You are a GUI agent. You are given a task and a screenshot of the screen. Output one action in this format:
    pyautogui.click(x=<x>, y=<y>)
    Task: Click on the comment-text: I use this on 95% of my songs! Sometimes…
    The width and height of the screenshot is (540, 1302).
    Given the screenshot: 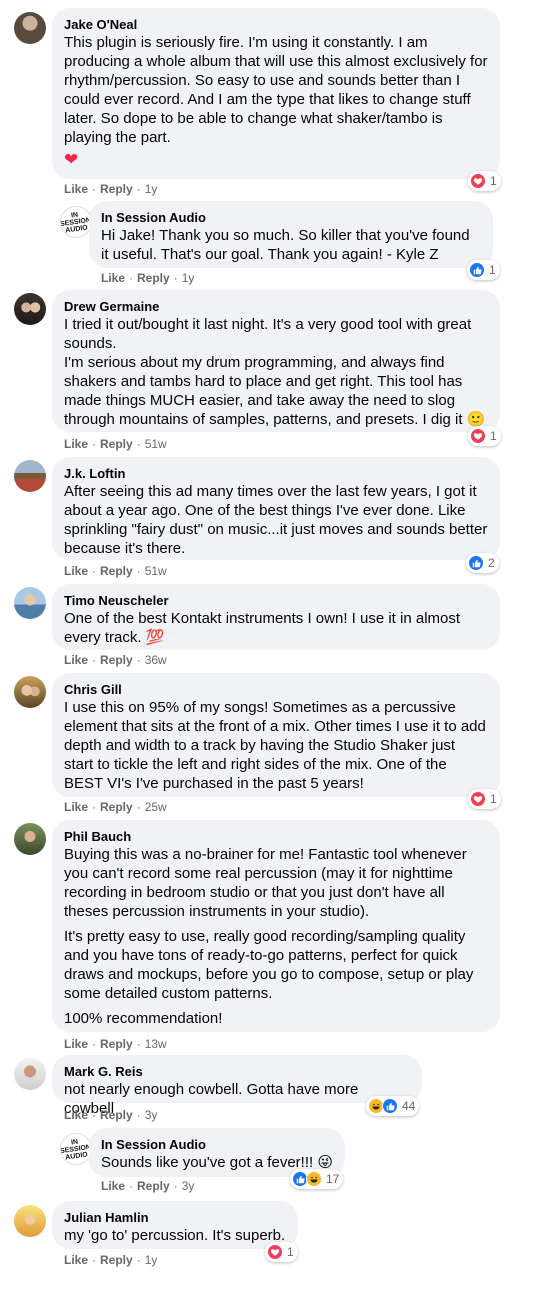 What is the action you would take?
    pyautogui.click(x=276, y=745)
    